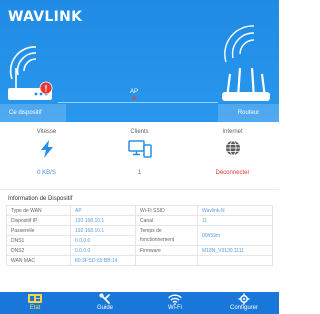 The height and width of the screenshot is (314, 320). What do you see at coordinates (105, 299) in the screenshot?
I see `tools-icon` at bounding box center [105, 299].